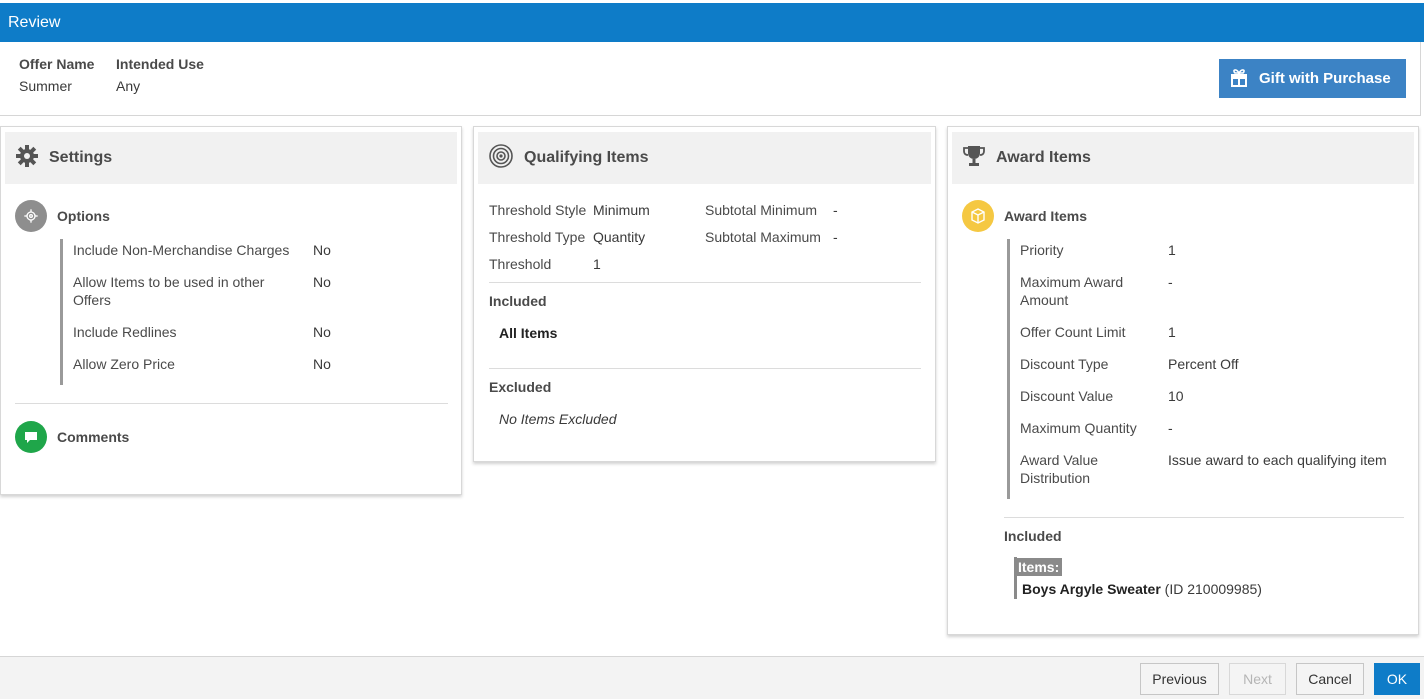 This screenshot has width=1424, height=699. I want to click on threshold-label: Threshold, so click(520, 264).